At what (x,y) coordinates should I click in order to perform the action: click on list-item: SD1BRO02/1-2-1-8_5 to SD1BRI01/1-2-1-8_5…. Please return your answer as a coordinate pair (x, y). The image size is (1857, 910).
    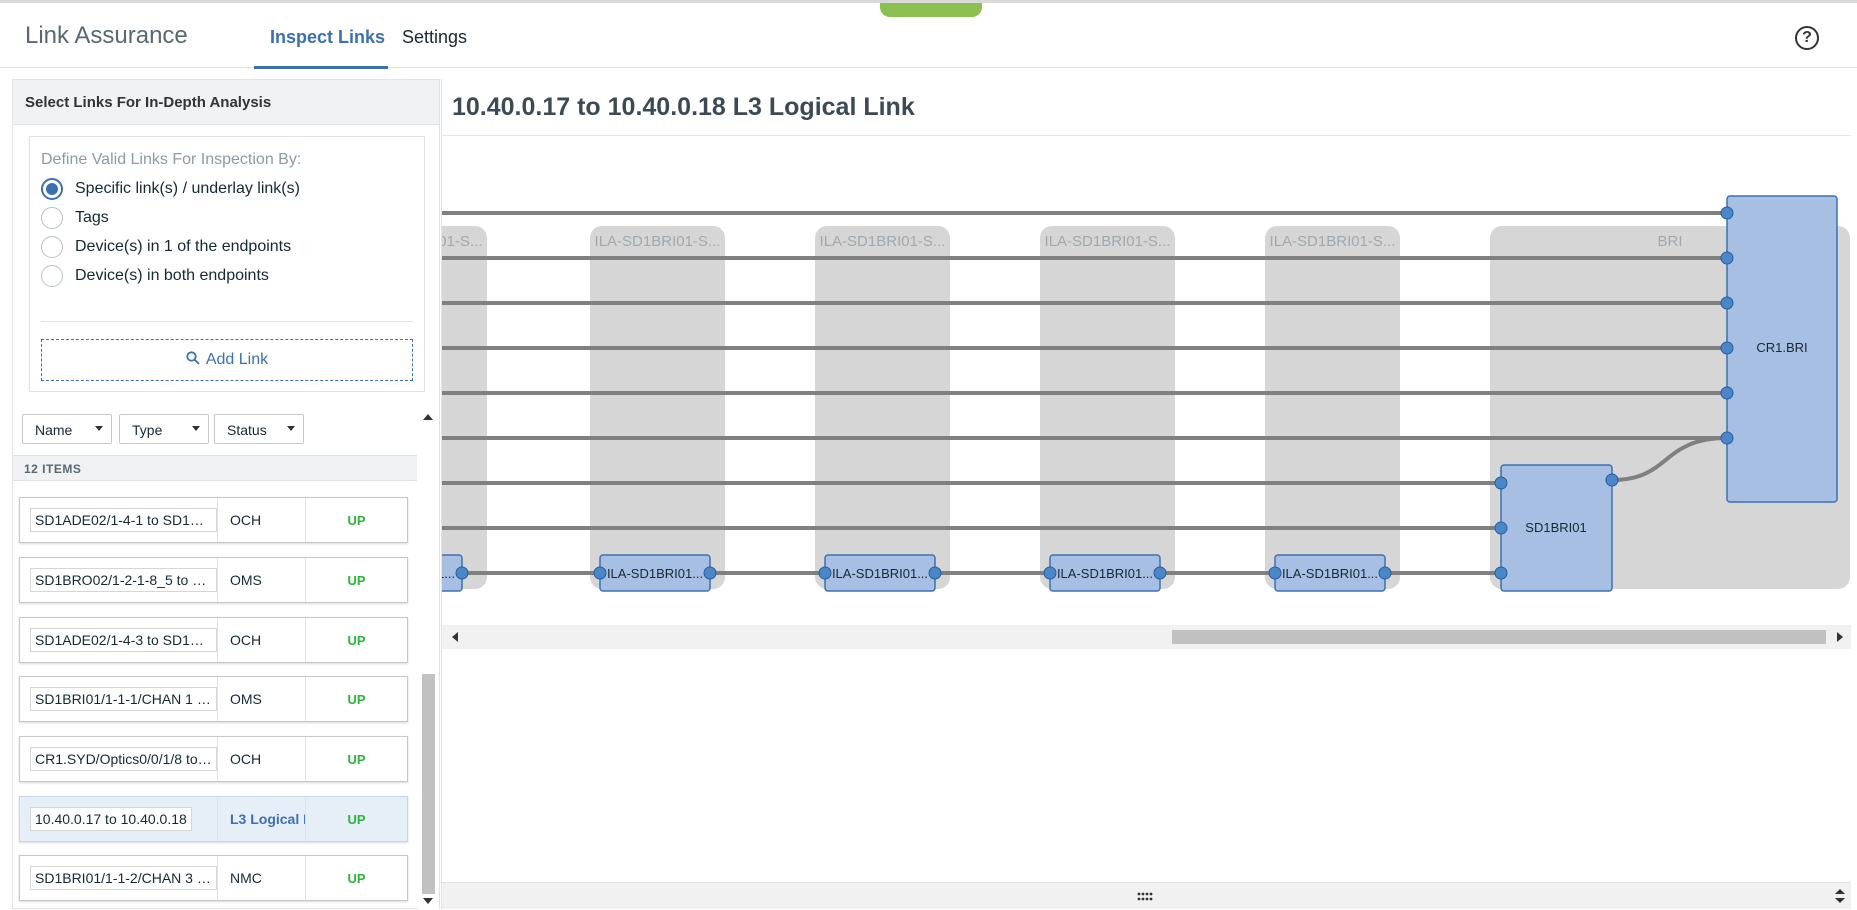
    Looking at the image, I should click on (213, 580).